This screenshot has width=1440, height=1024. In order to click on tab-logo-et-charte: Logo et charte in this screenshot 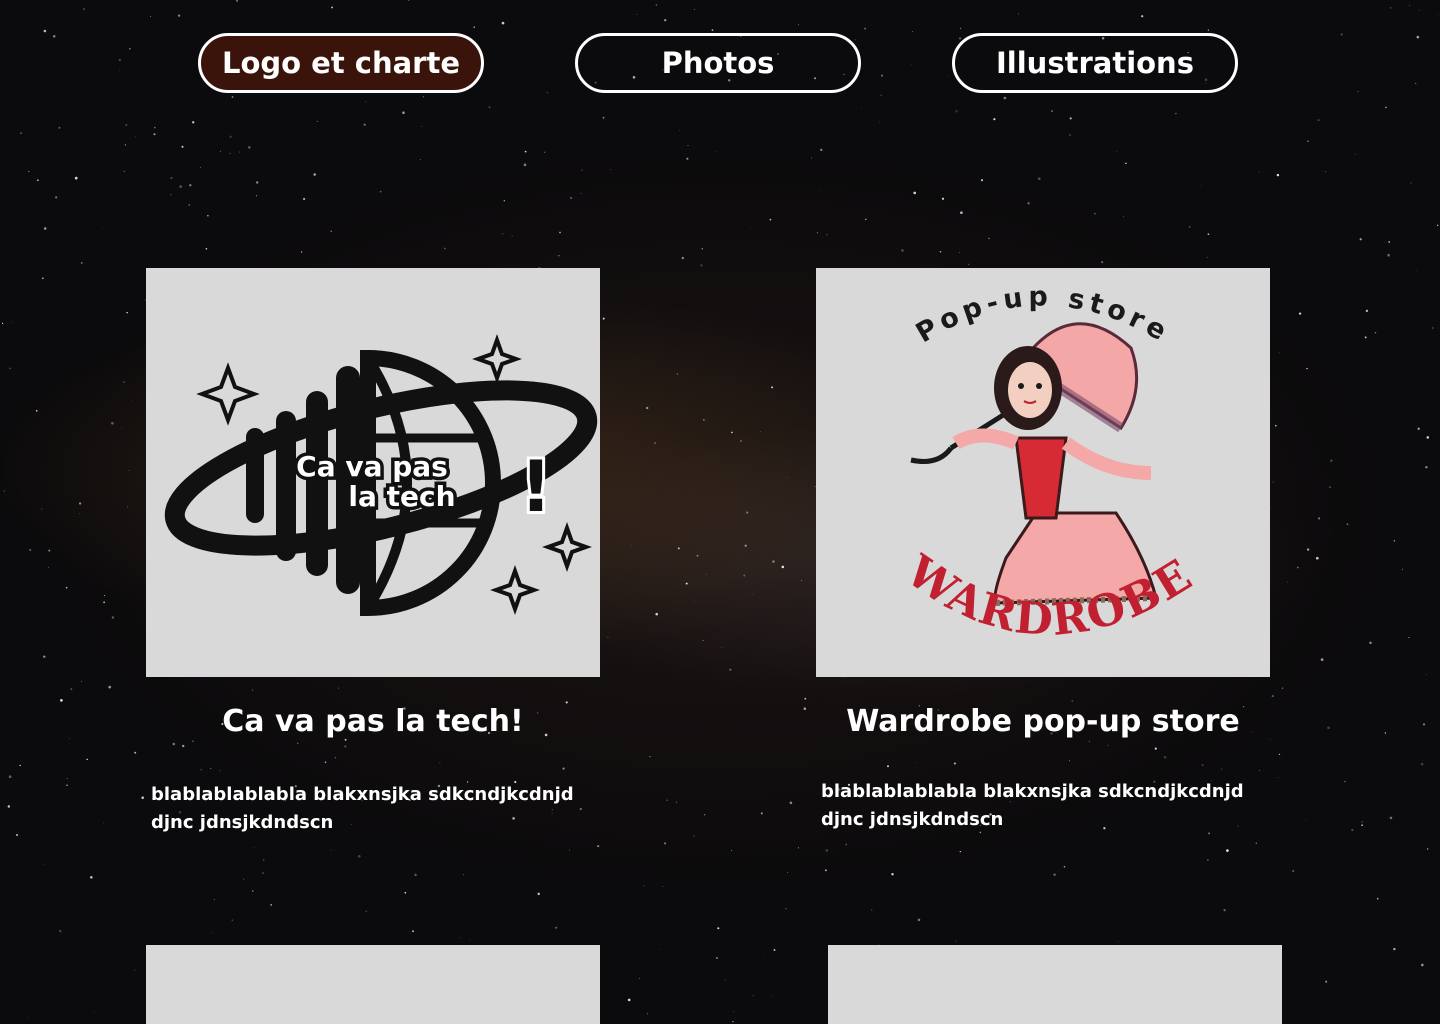, I will do `click(341, 63)`.